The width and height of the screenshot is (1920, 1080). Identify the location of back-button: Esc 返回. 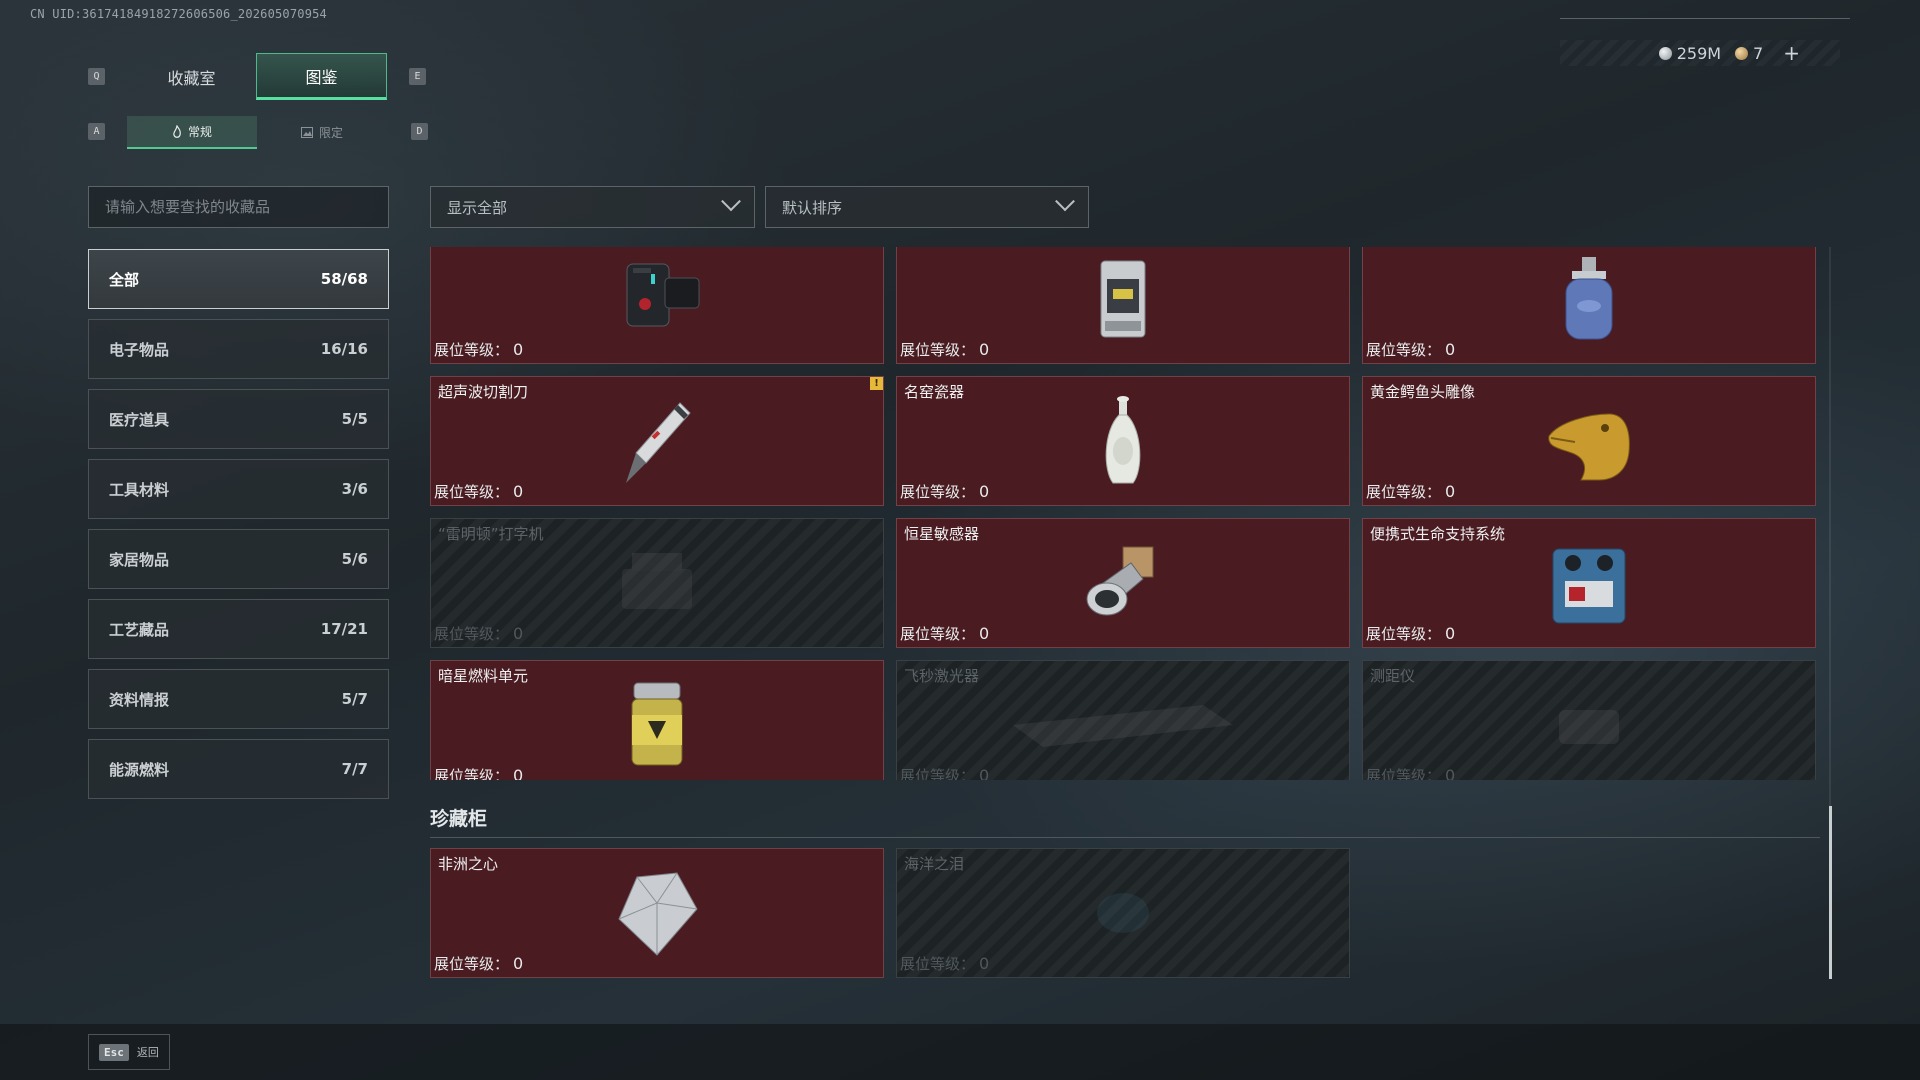
(129, 1052).